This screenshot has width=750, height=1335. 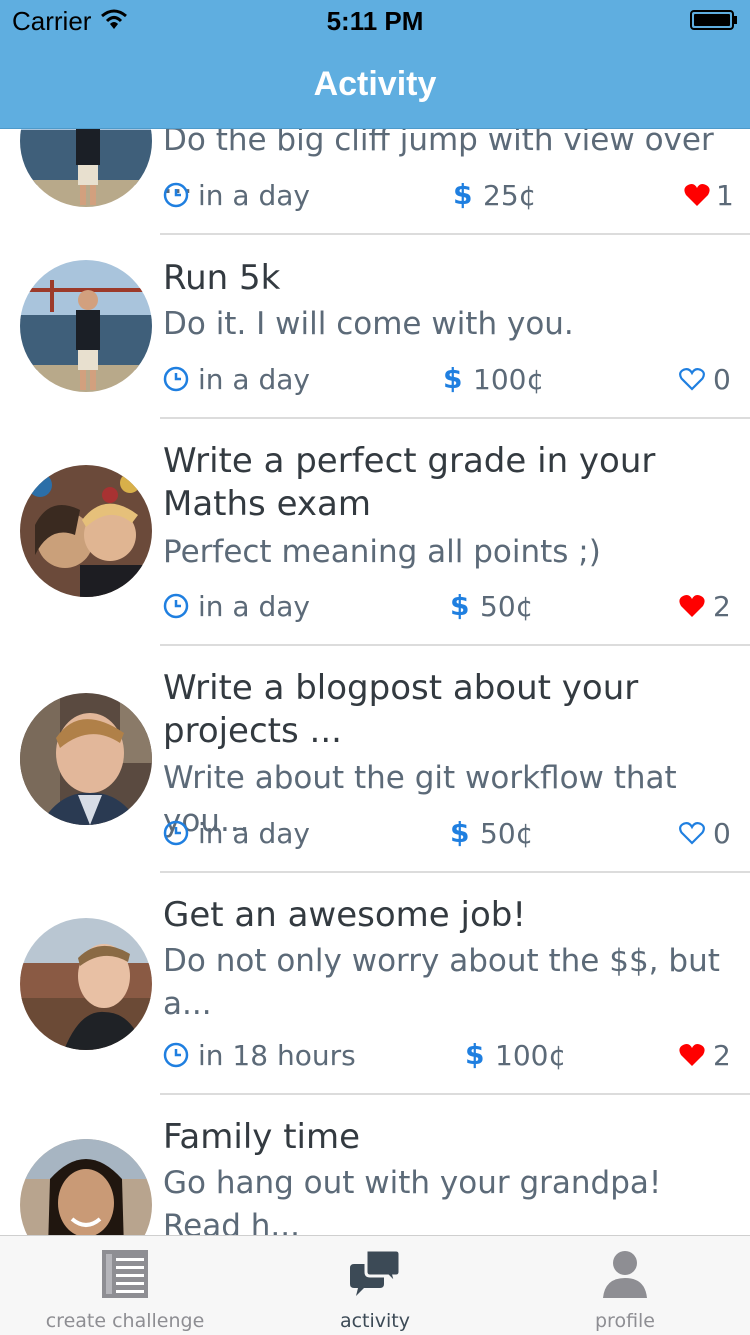 I want to click on tab-bar: create challenge activity profile, so click(x=375, y=1285).